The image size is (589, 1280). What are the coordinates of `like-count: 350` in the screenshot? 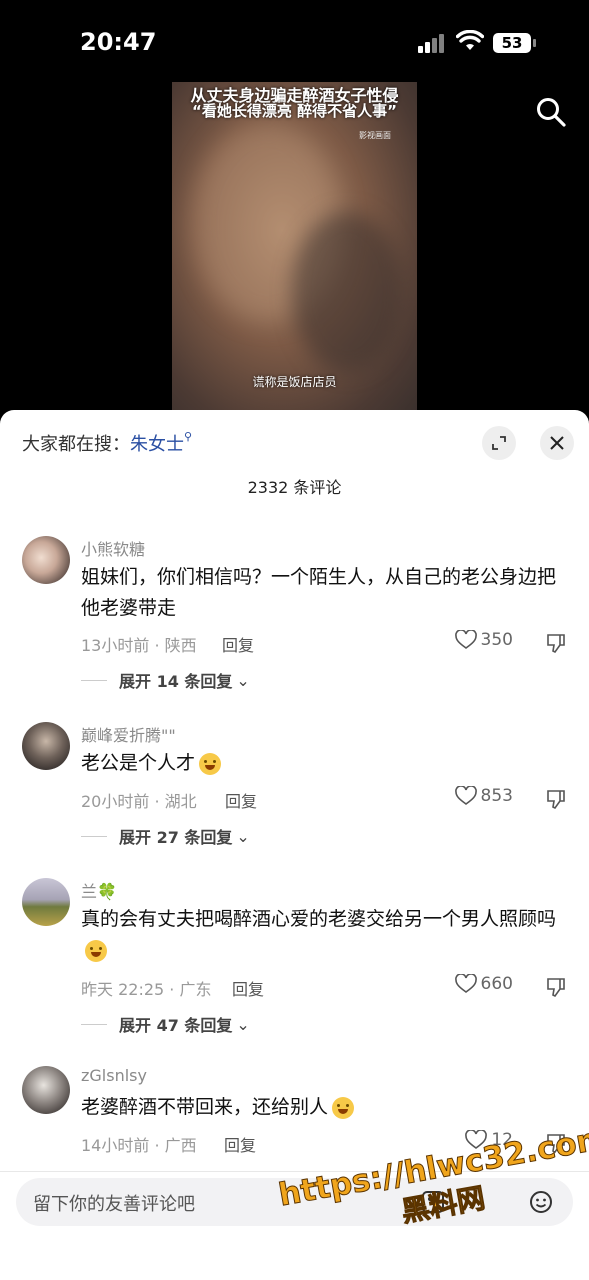 It's located at (496, 640).